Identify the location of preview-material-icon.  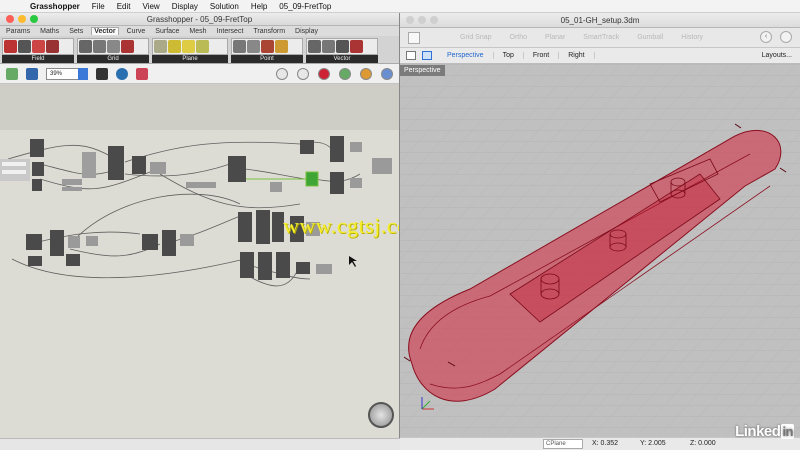
(366, 74).